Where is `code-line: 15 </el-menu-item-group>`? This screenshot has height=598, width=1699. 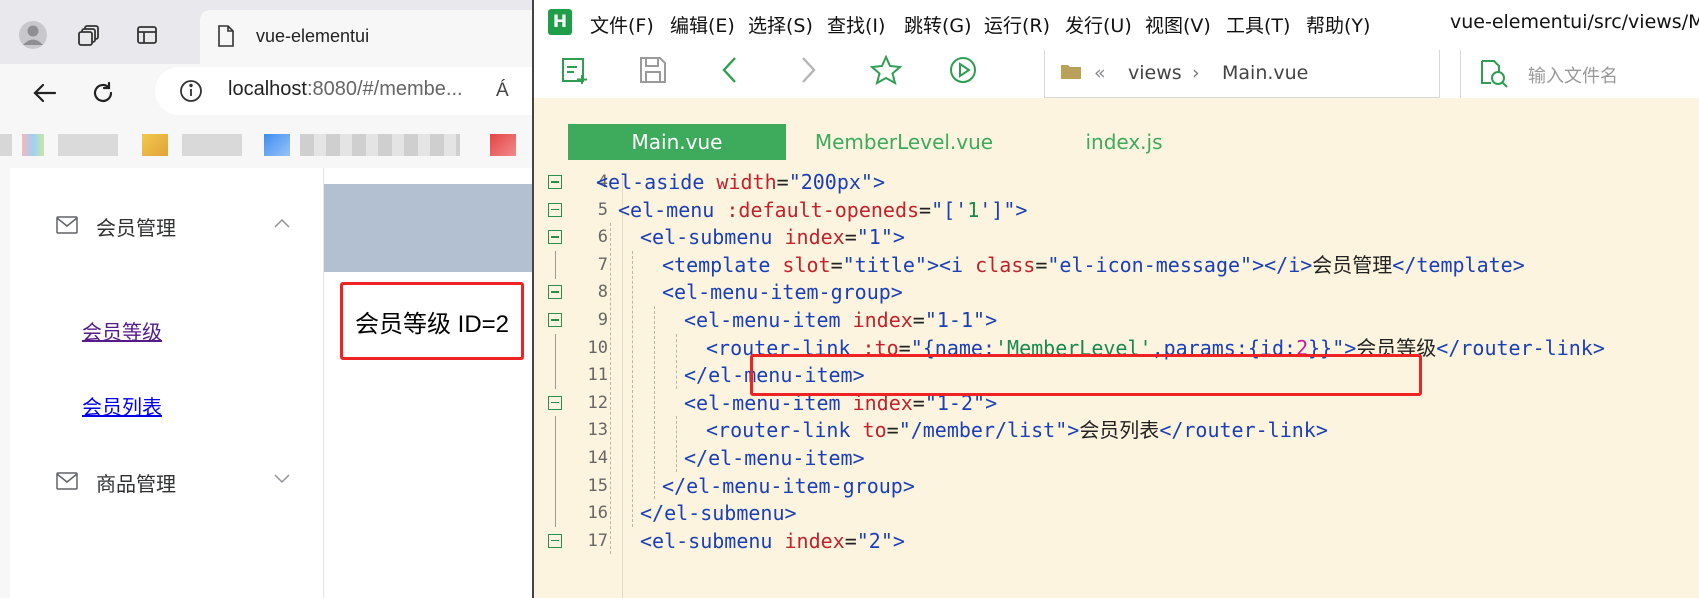 code-line: 15 </el-menu-item-group> is located at coordinates (1116, 485).